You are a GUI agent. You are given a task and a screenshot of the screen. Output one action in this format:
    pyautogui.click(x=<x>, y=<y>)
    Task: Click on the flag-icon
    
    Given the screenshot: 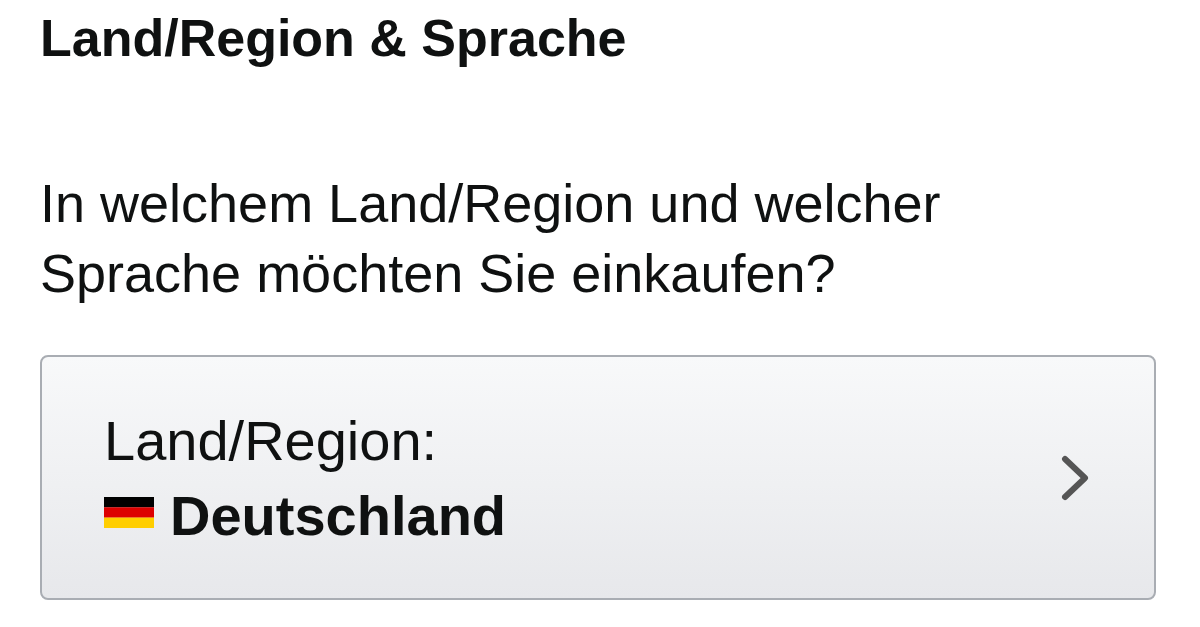 What is the action you would take?
    pyautogui.click(x=129, y=512)
    